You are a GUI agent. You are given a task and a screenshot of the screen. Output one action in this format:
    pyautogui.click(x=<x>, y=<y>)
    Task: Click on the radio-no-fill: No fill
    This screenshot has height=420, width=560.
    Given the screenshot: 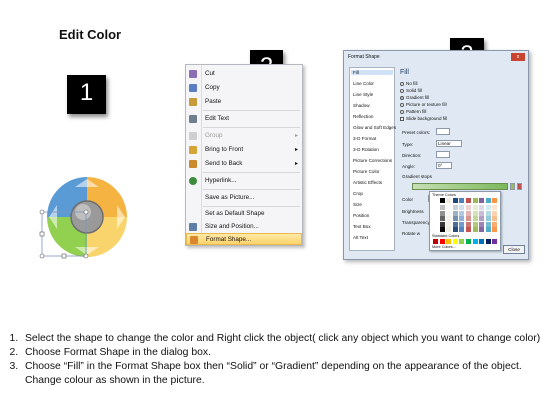 What is the action you would take?
    pyautogui.click(x=409, y=83)
    